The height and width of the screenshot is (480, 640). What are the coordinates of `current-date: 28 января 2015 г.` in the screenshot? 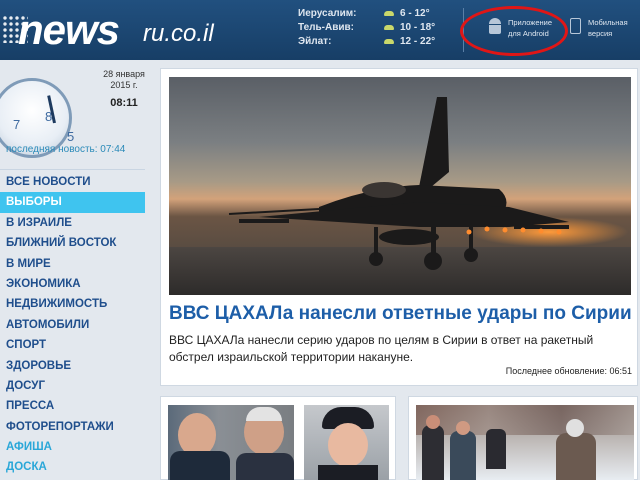 It's located at (124, 80).